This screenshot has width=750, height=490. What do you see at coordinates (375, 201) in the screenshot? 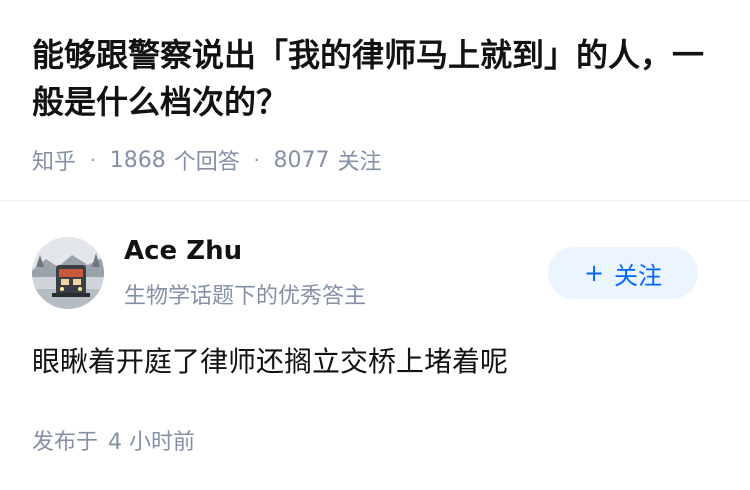
I see `divider` at bounding box center [375, 201].